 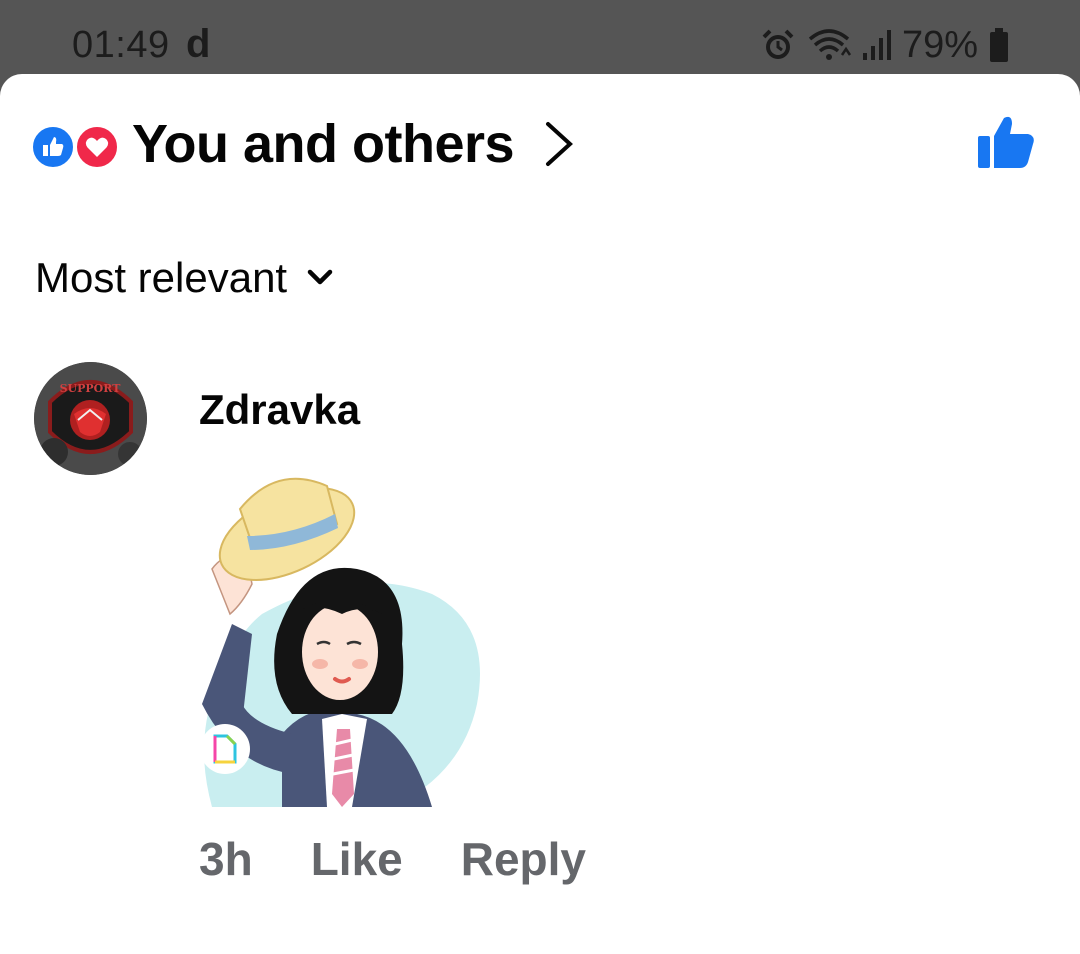 What do you see at coordinates (161, 277) in the screenshot?
I see `sort-label: Most relevant` at bounding box center [161, 277].